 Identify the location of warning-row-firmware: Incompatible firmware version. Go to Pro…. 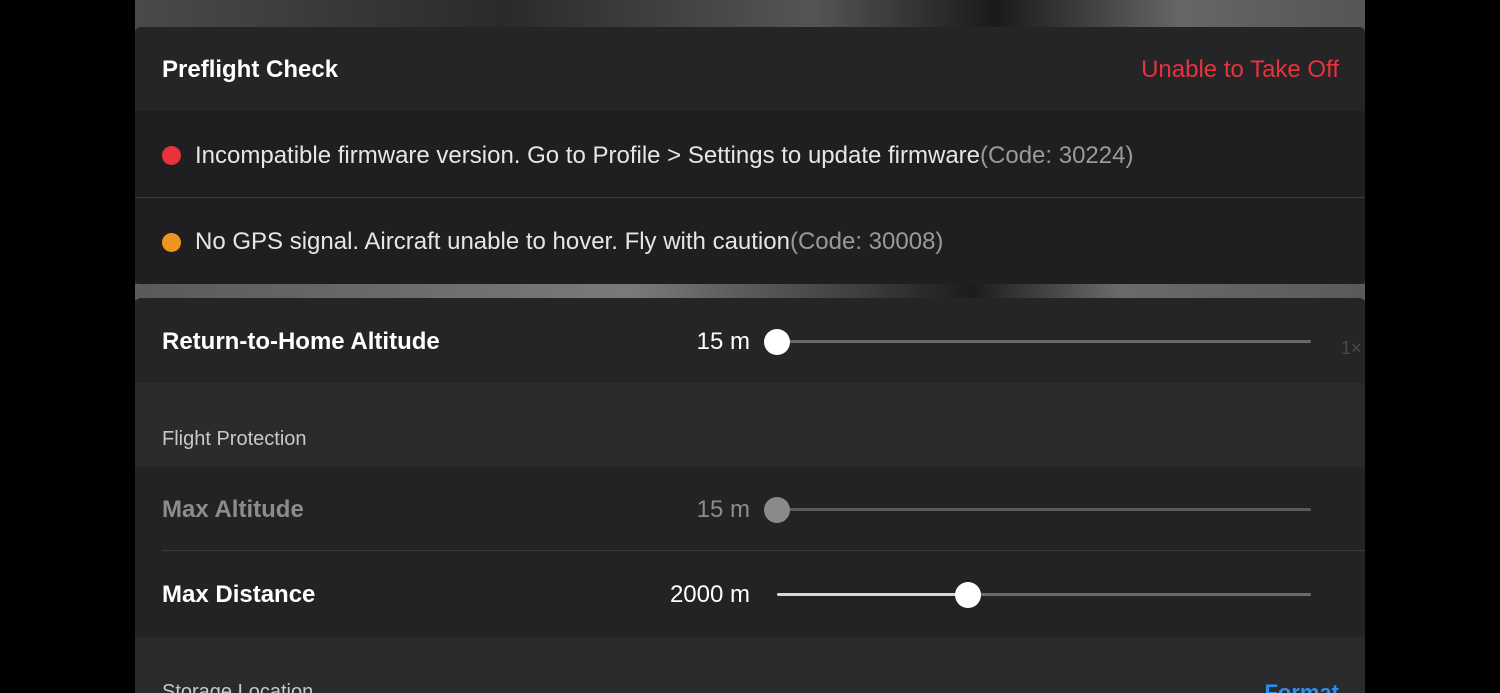
(750, 154).